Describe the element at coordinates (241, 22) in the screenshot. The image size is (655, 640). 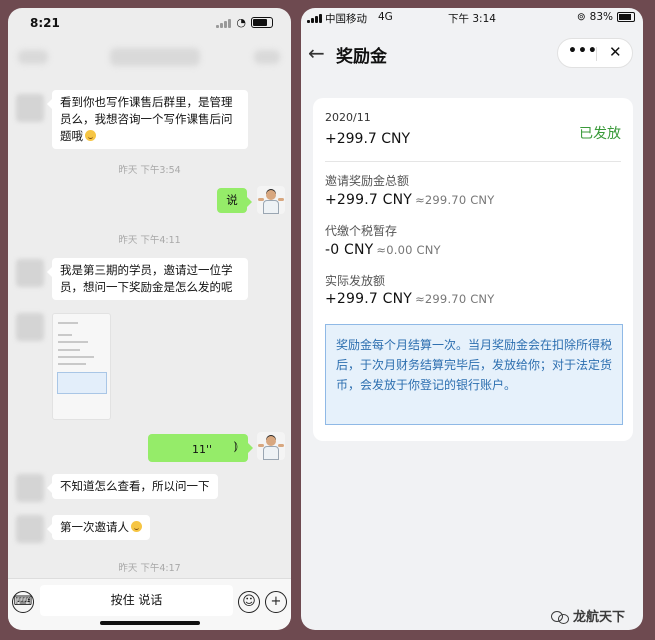
I see `wifi-icon: ◔` at that location.